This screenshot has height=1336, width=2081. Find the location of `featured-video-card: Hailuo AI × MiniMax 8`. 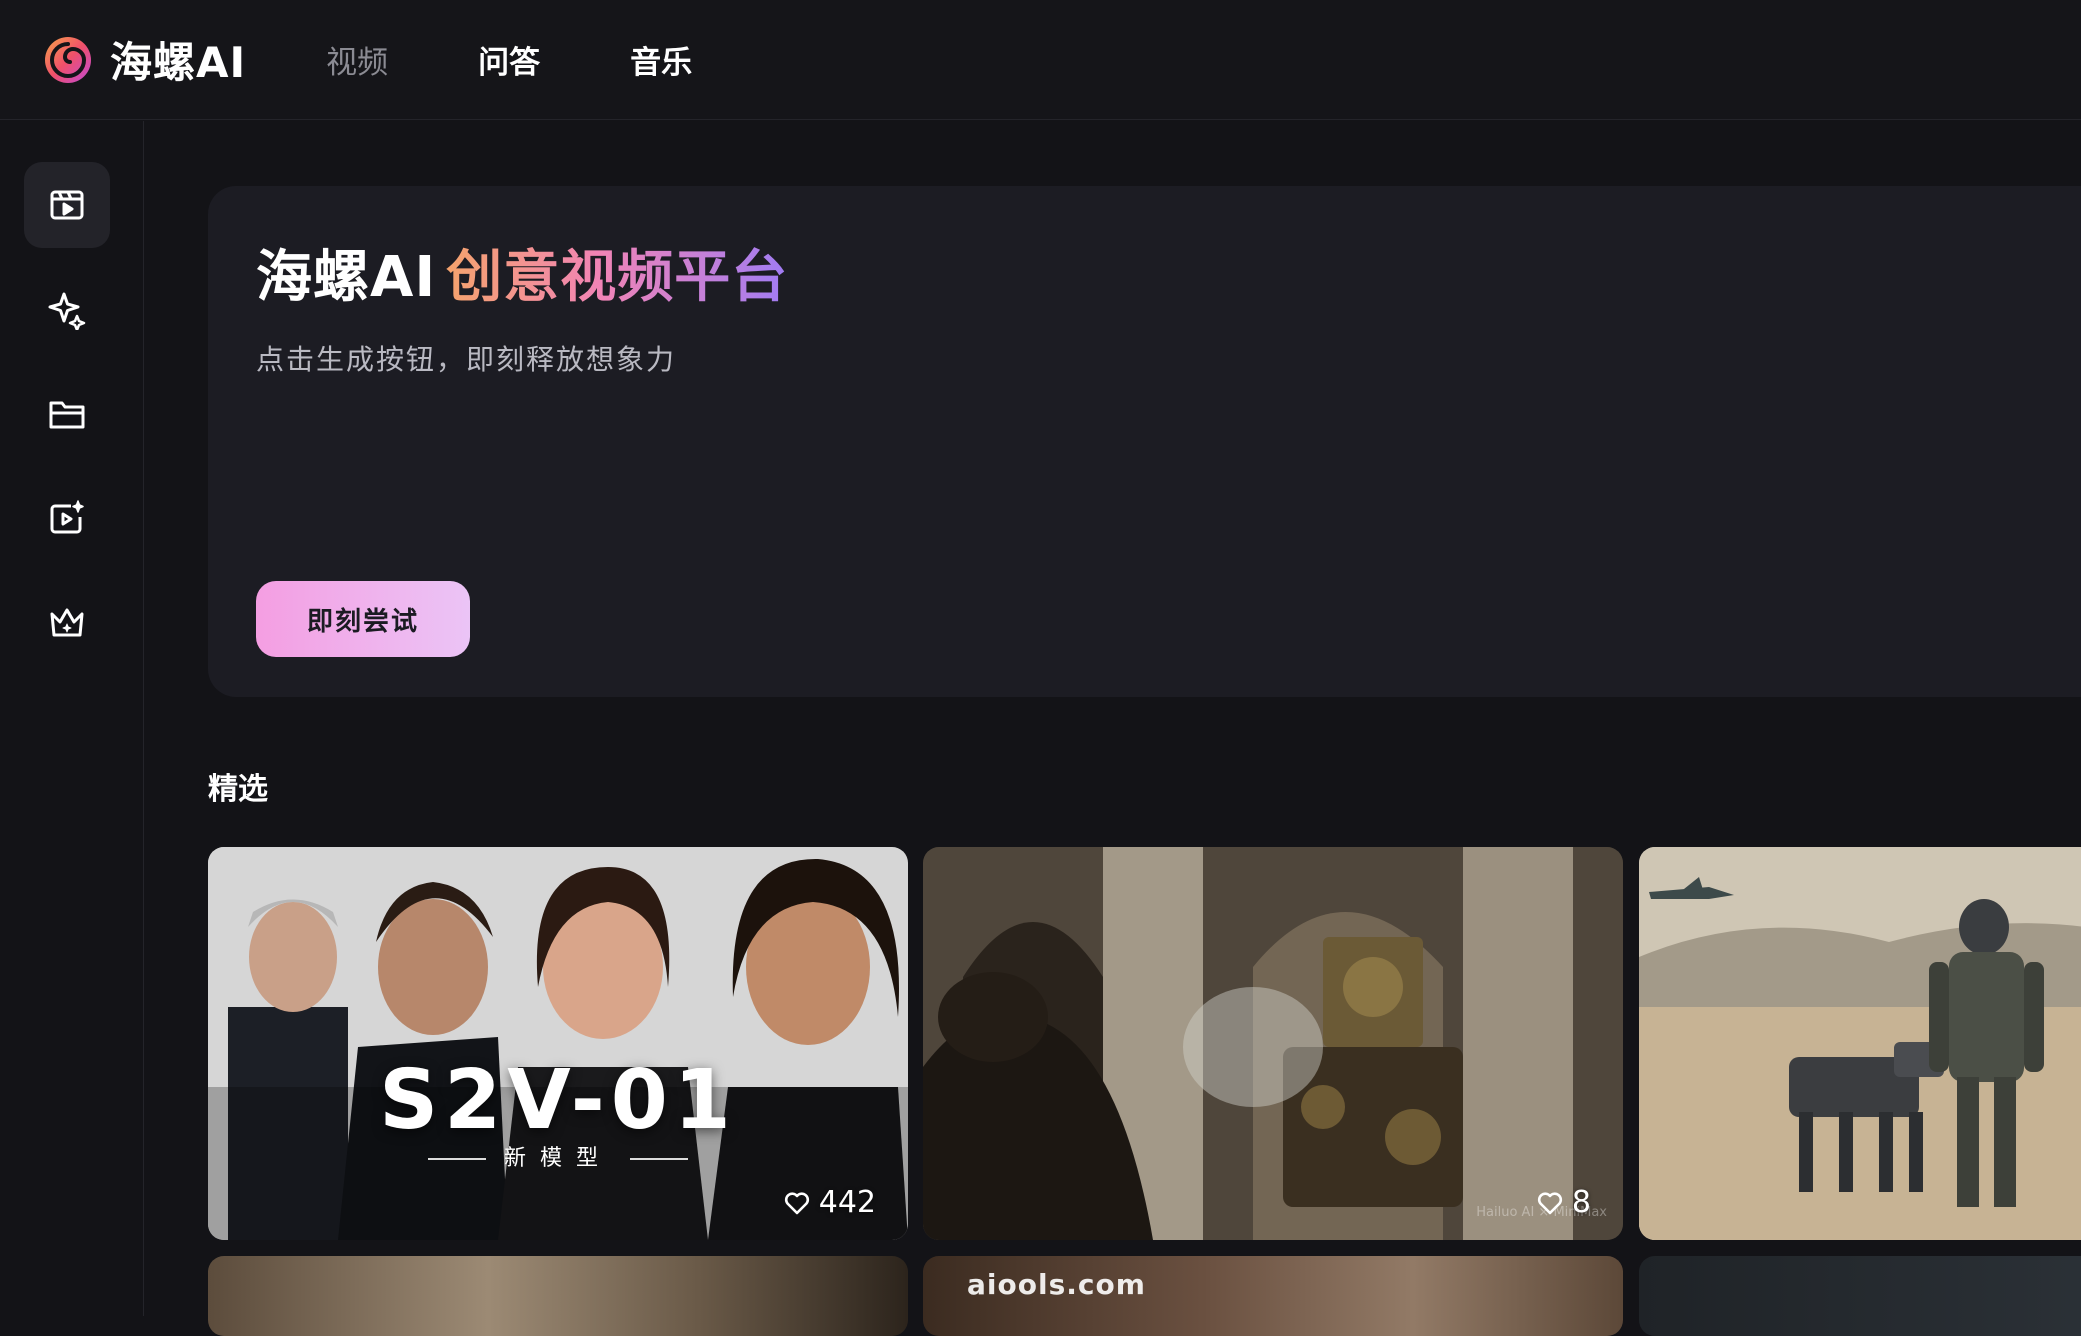

featured-video-card: Hailuo AI × MiniMax 8 is located at coordinates (1273, 1043).